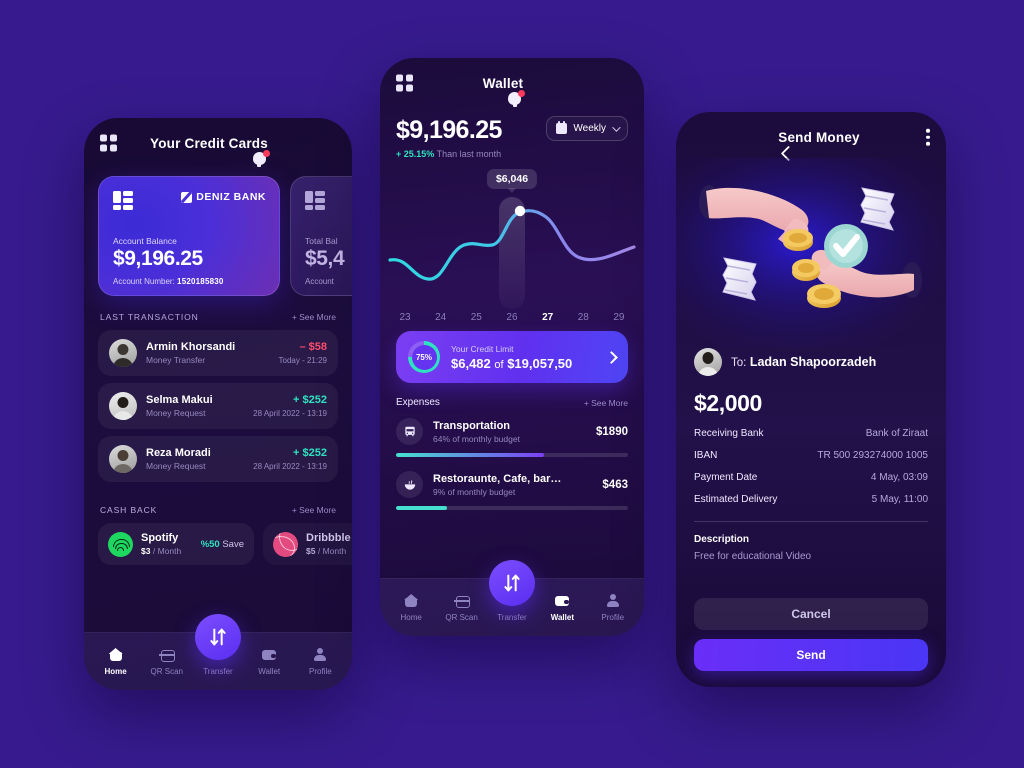 The image size is (1024, 768). Describe the element at coordinates (728, 403) in the screenshot. I see `send-amount: $2,000` at that location.